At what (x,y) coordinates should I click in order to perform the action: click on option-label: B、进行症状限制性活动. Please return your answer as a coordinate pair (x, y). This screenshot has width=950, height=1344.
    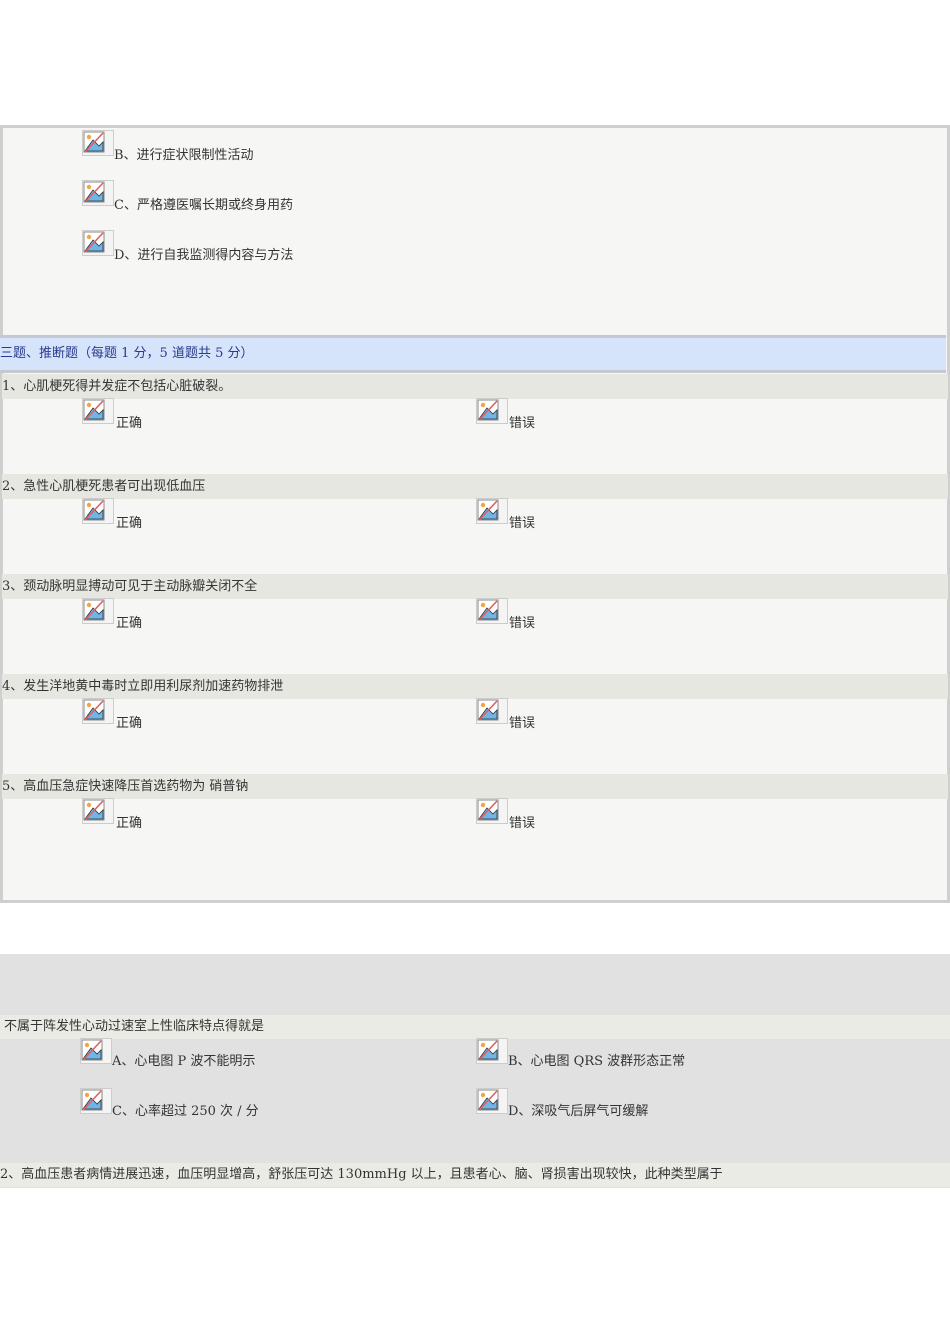
    Looking at the image, I should click on (184, 155).